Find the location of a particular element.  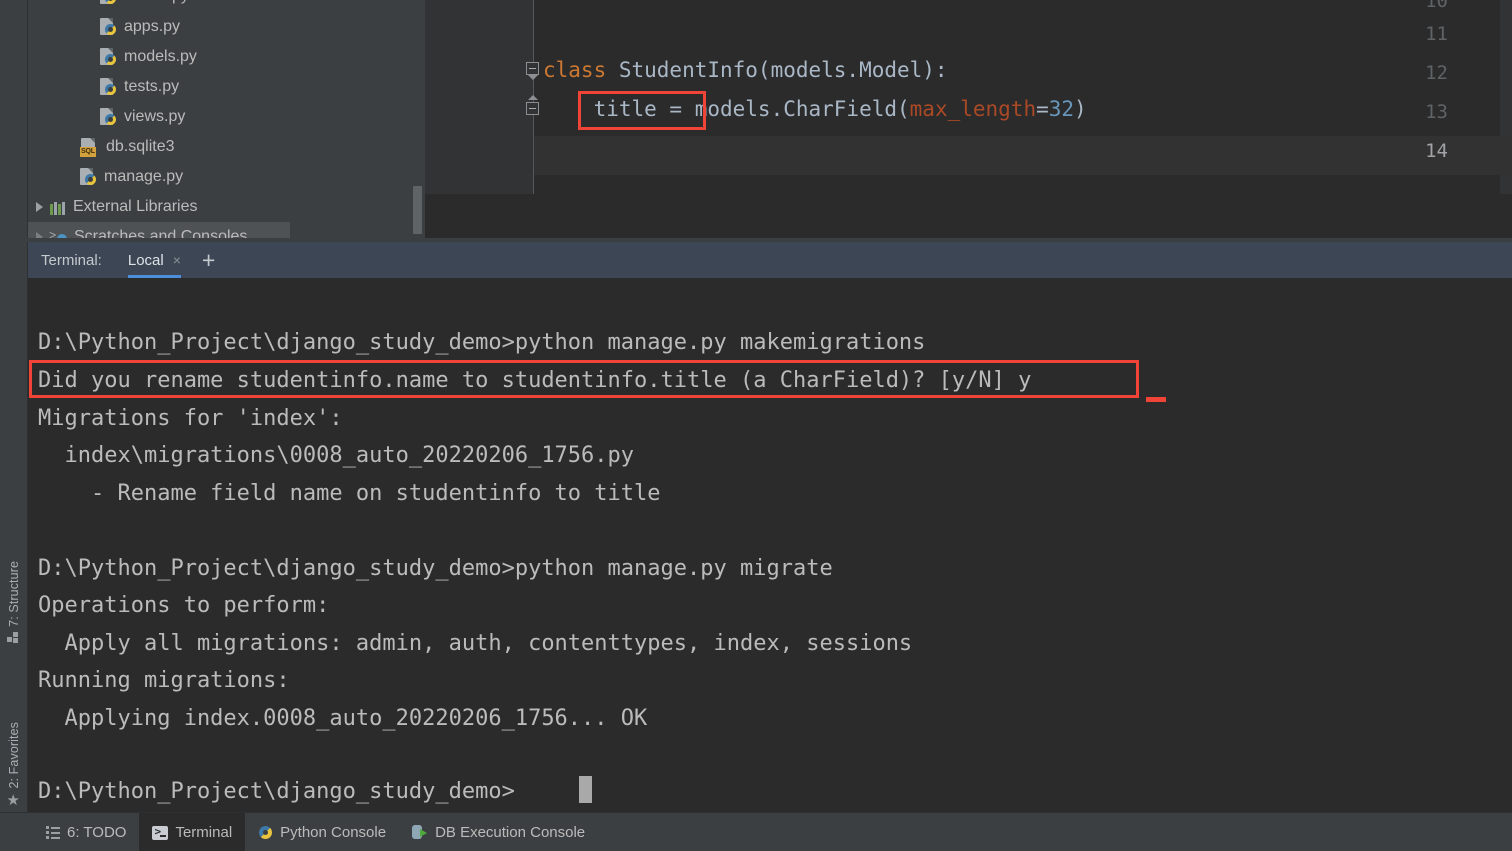

terminal-icon is located at coordinates (160, 832).